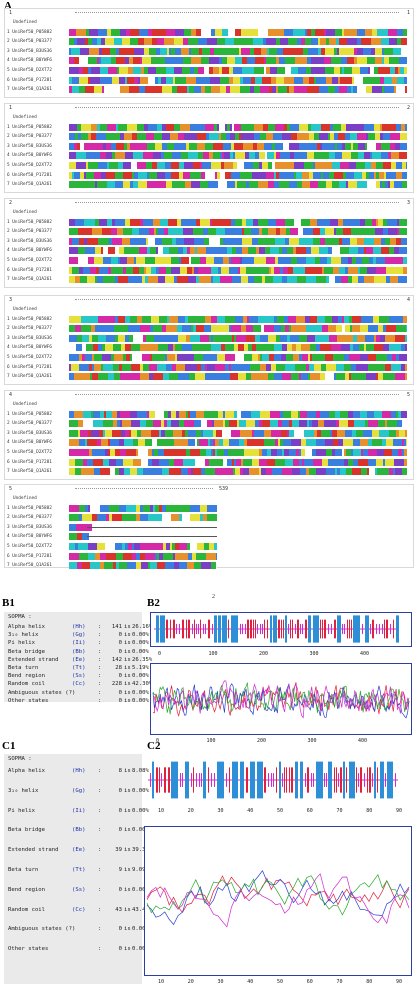 The width and height of the screenshot is (416, 987). Describe the element at coordinates (237, 13) in the screenshot. I see `ruler-ticks` at that location.